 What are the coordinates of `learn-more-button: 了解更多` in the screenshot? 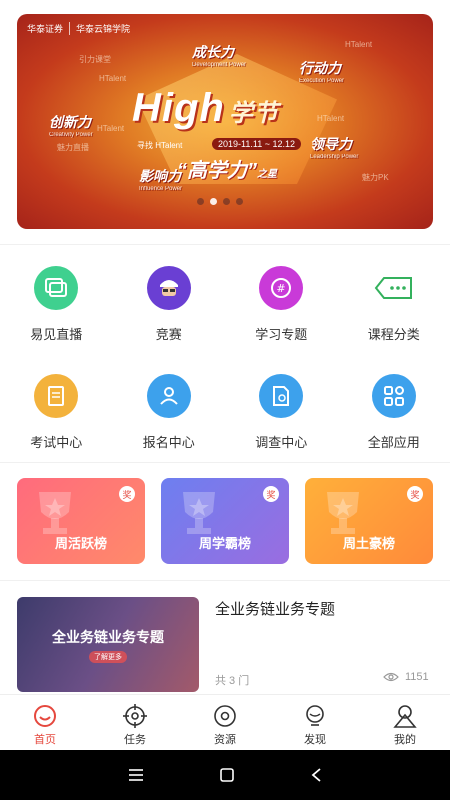 It's located at (108, 657).